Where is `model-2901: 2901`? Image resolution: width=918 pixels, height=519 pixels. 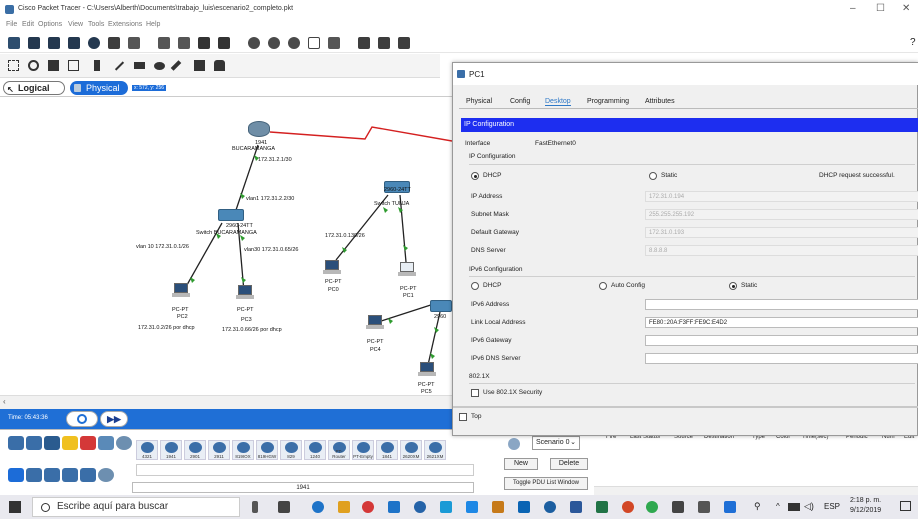
model-2901: 2901 is located at coordinates (195, 450).